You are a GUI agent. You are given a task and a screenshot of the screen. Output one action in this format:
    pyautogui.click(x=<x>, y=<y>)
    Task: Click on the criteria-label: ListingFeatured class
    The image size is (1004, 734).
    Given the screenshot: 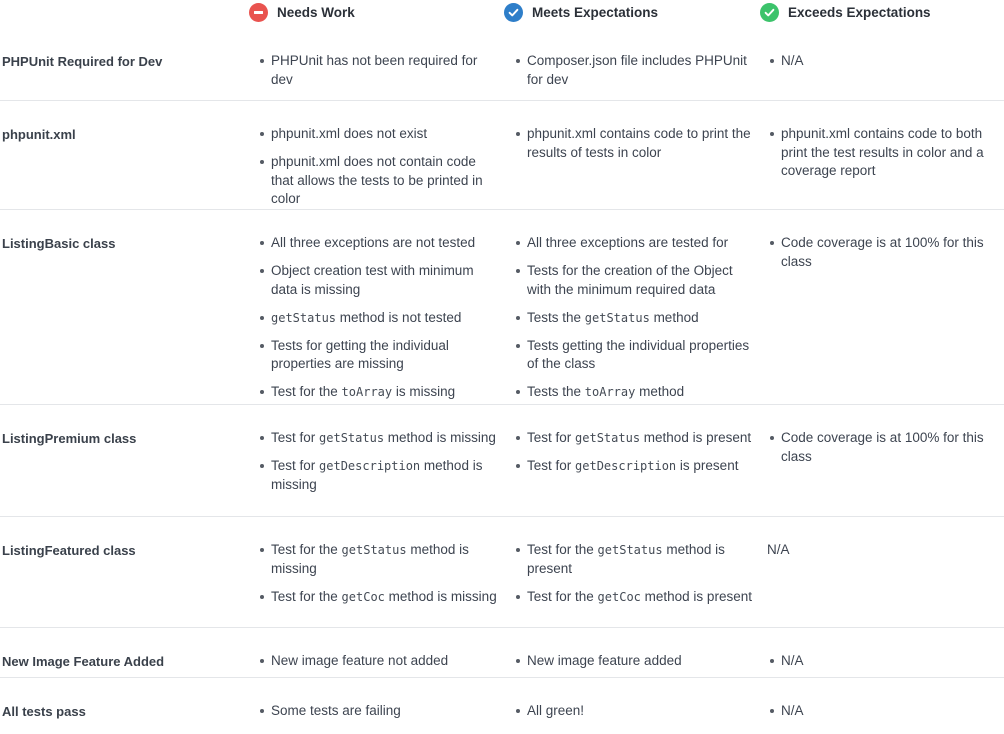 What is the action you would take?
    pyautogui.click(x=69, y=550)
    